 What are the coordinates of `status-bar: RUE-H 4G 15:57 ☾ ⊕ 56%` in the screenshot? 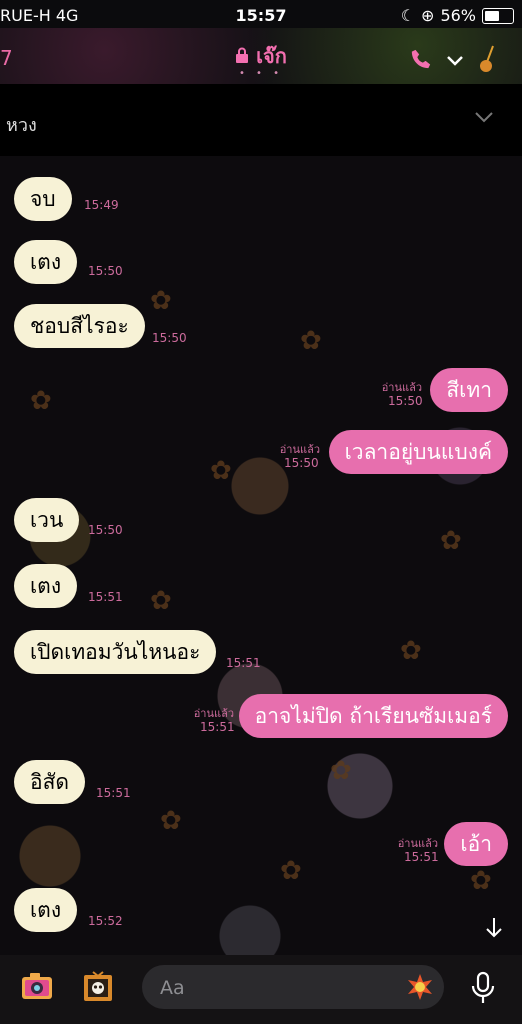 It's located at (261, 15).